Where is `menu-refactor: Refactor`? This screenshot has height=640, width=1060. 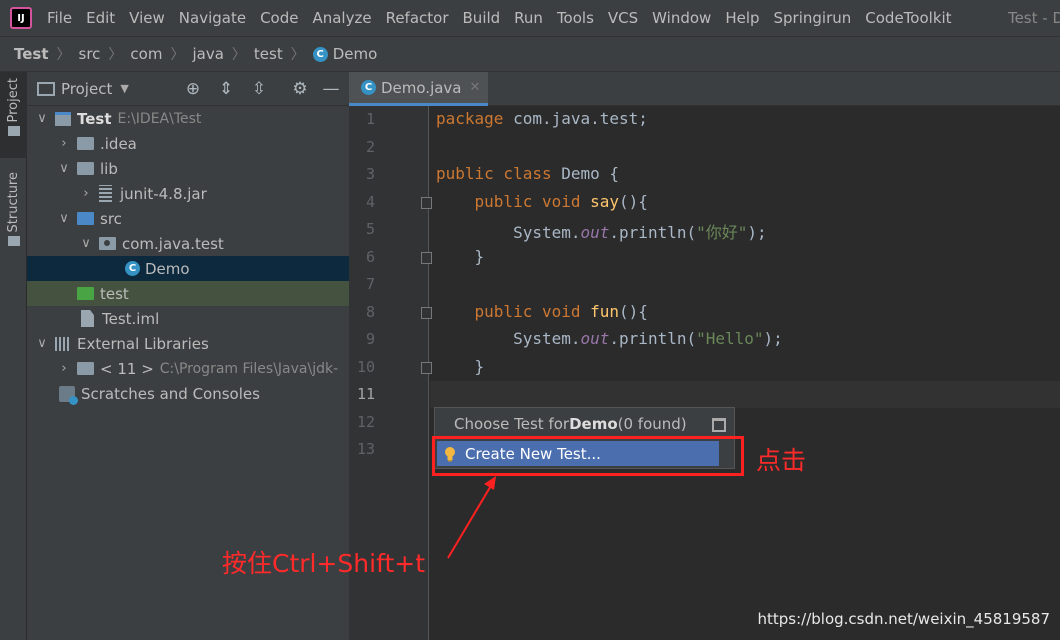
menu-refactor: Refactor is located at coordinates (417, 18).